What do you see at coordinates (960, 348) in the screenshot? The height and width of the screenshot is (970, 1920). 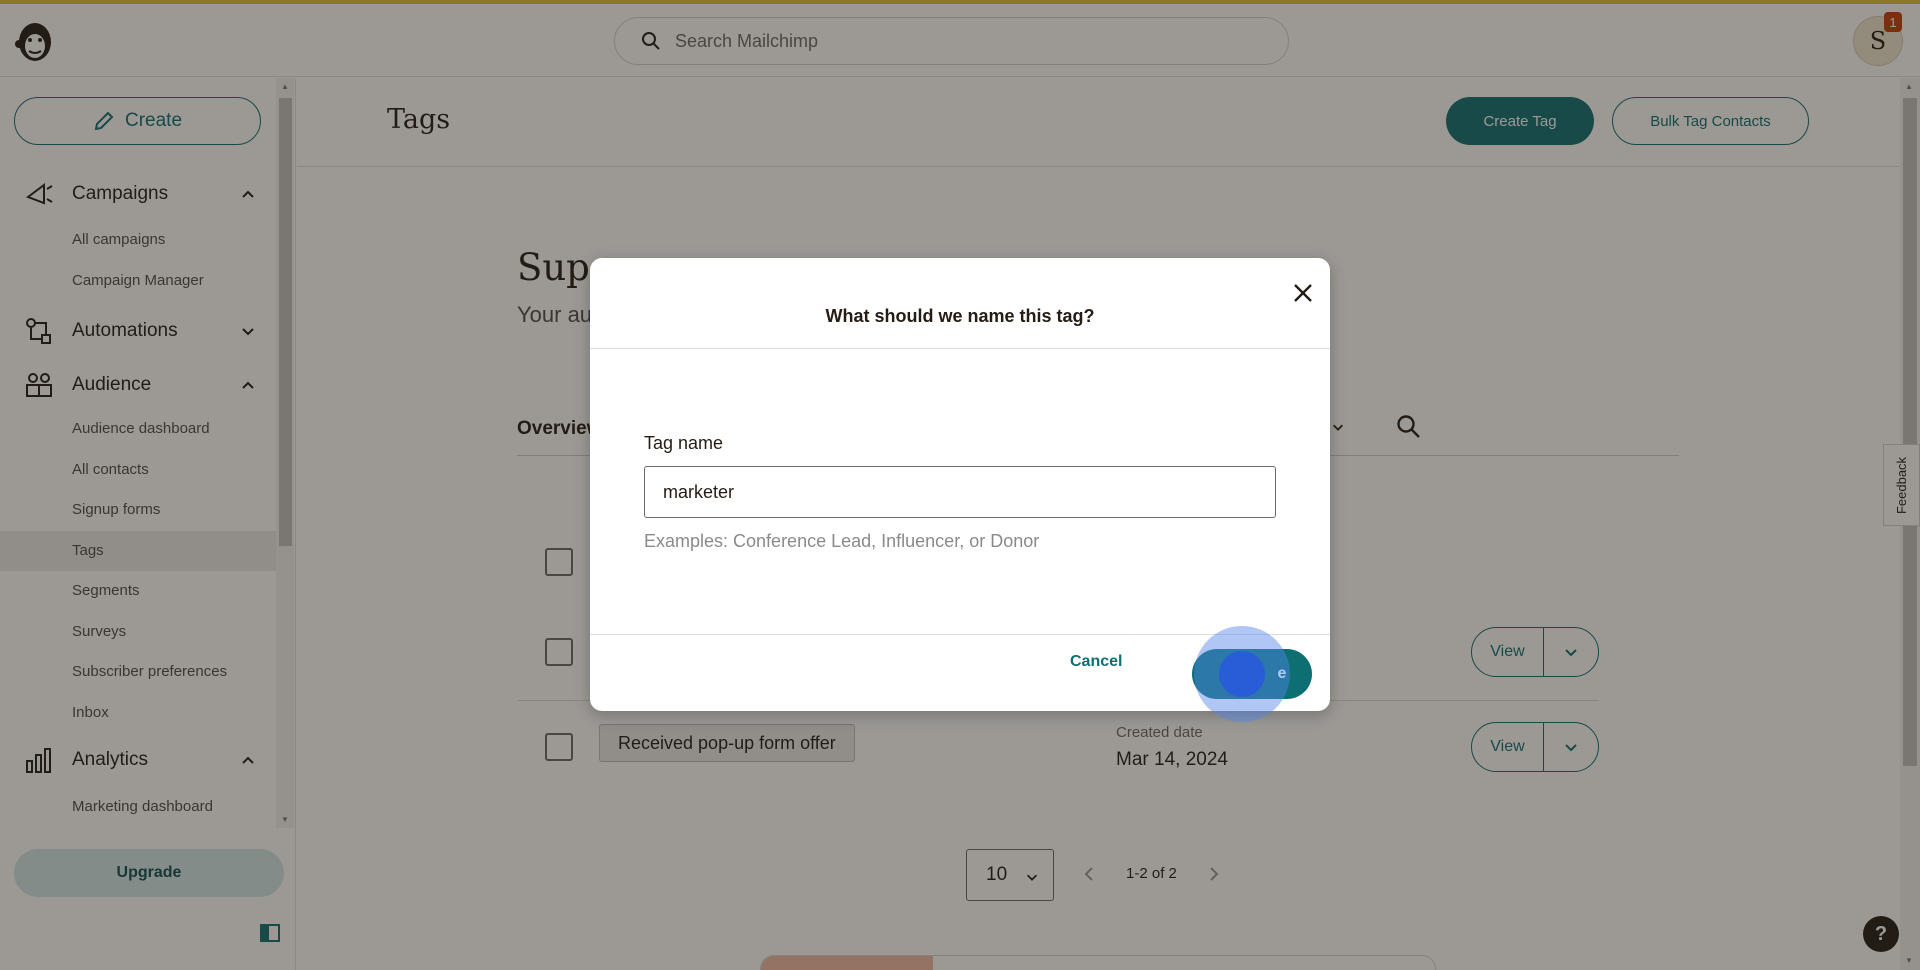 I see `modal-header-divider` at bounding box center [960, 348].